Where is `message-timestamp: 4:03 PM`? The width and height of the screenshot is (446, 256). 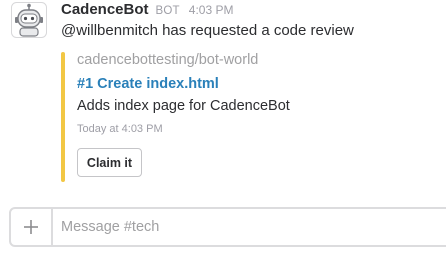 message-timestamp: 4:03 PM is located at coordinates (211, 10).